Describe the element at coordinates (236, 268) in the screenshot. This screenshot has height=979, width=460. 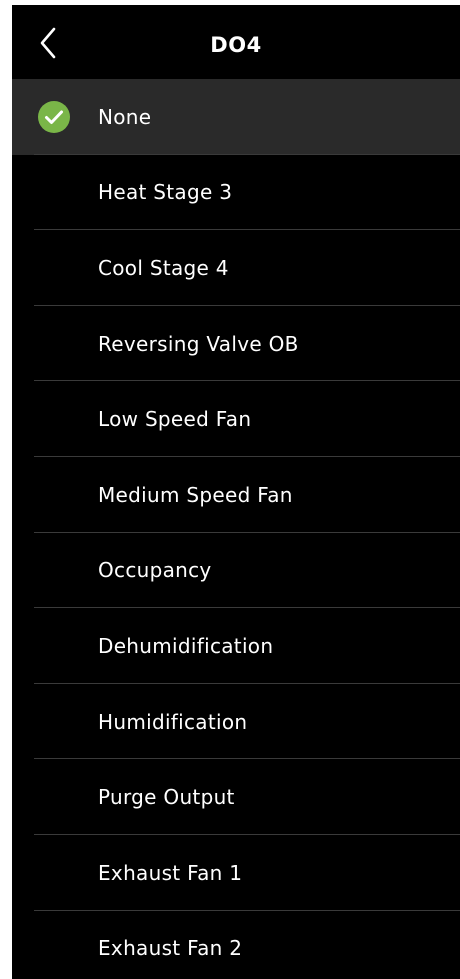
I see `option-cool-stage-4: Cool Stage 4` at that location.